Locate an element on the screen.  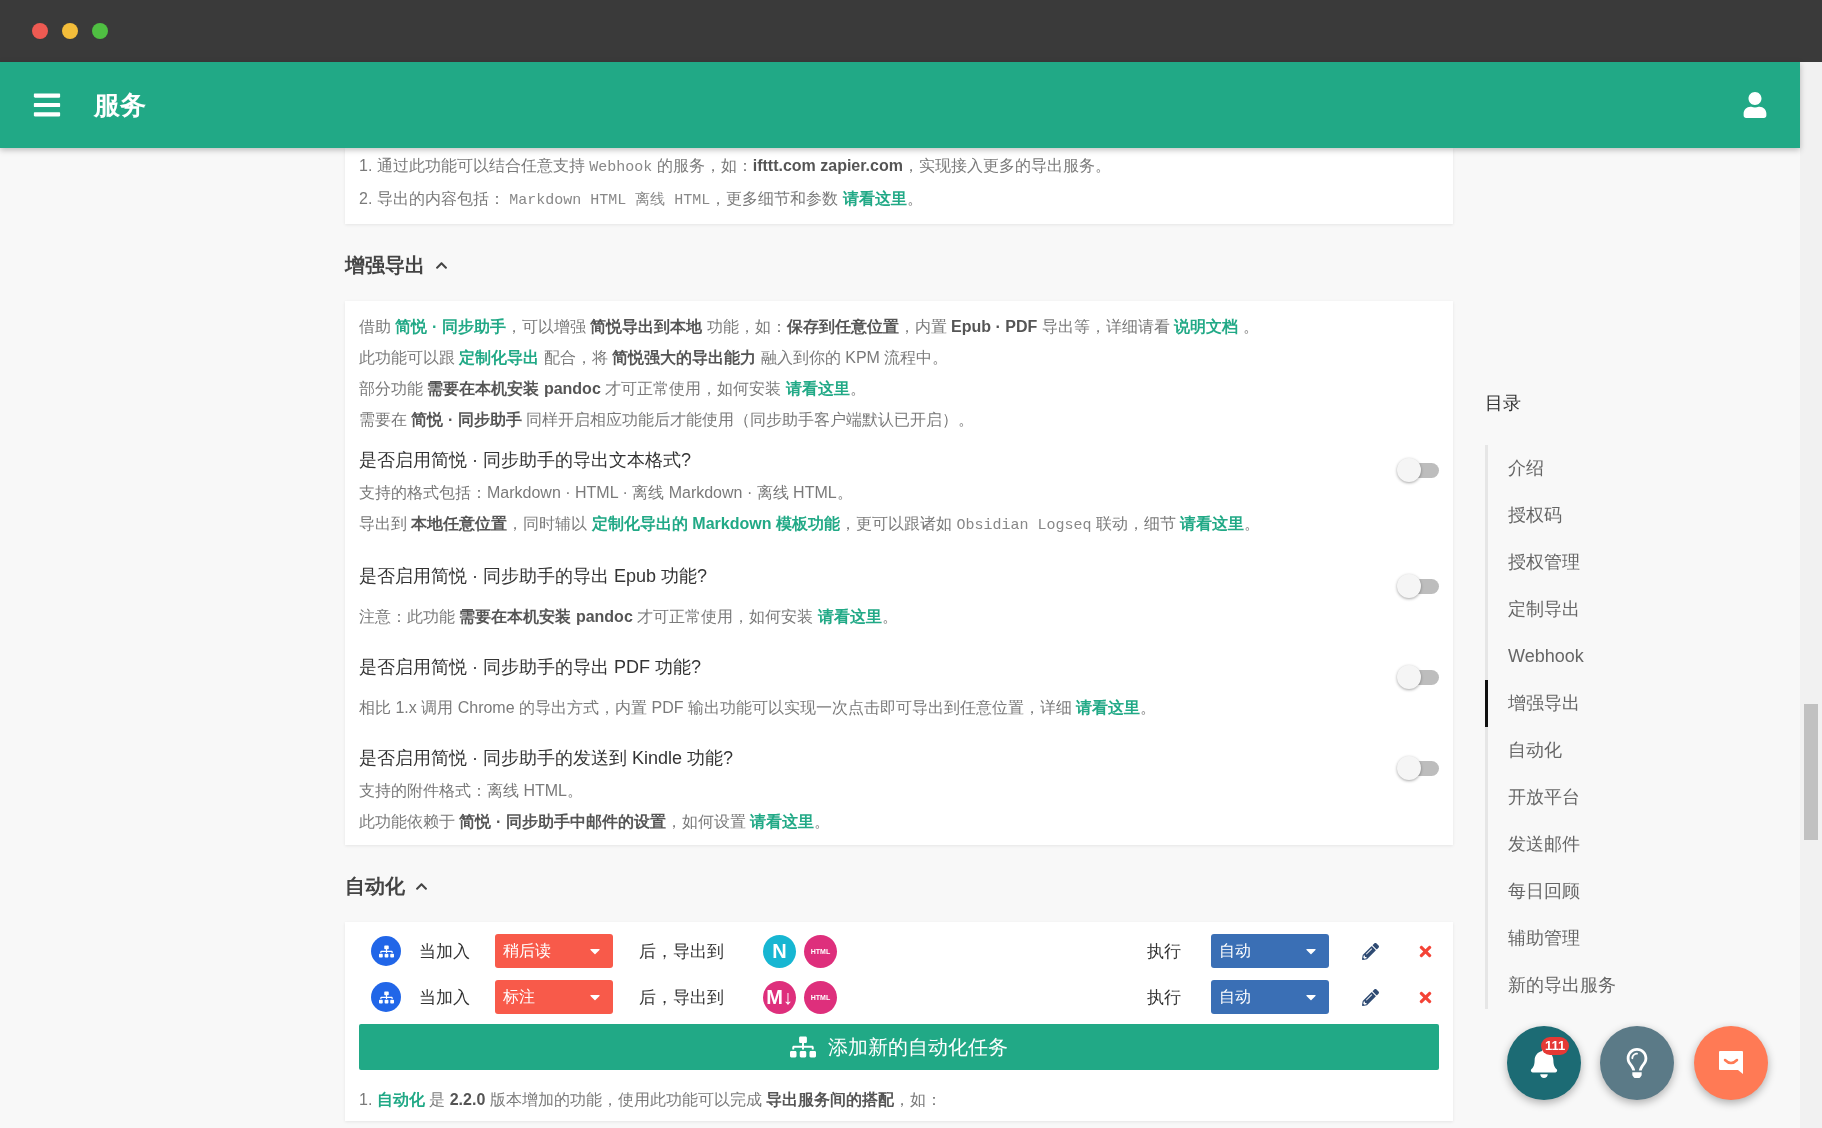
info-line: 1. 通过此功能可以结合任意支持 Webhook 的服务，如：ifttt.com zapier.com，实现接入更多的导出服务。 is located at coordinates (735, 167).